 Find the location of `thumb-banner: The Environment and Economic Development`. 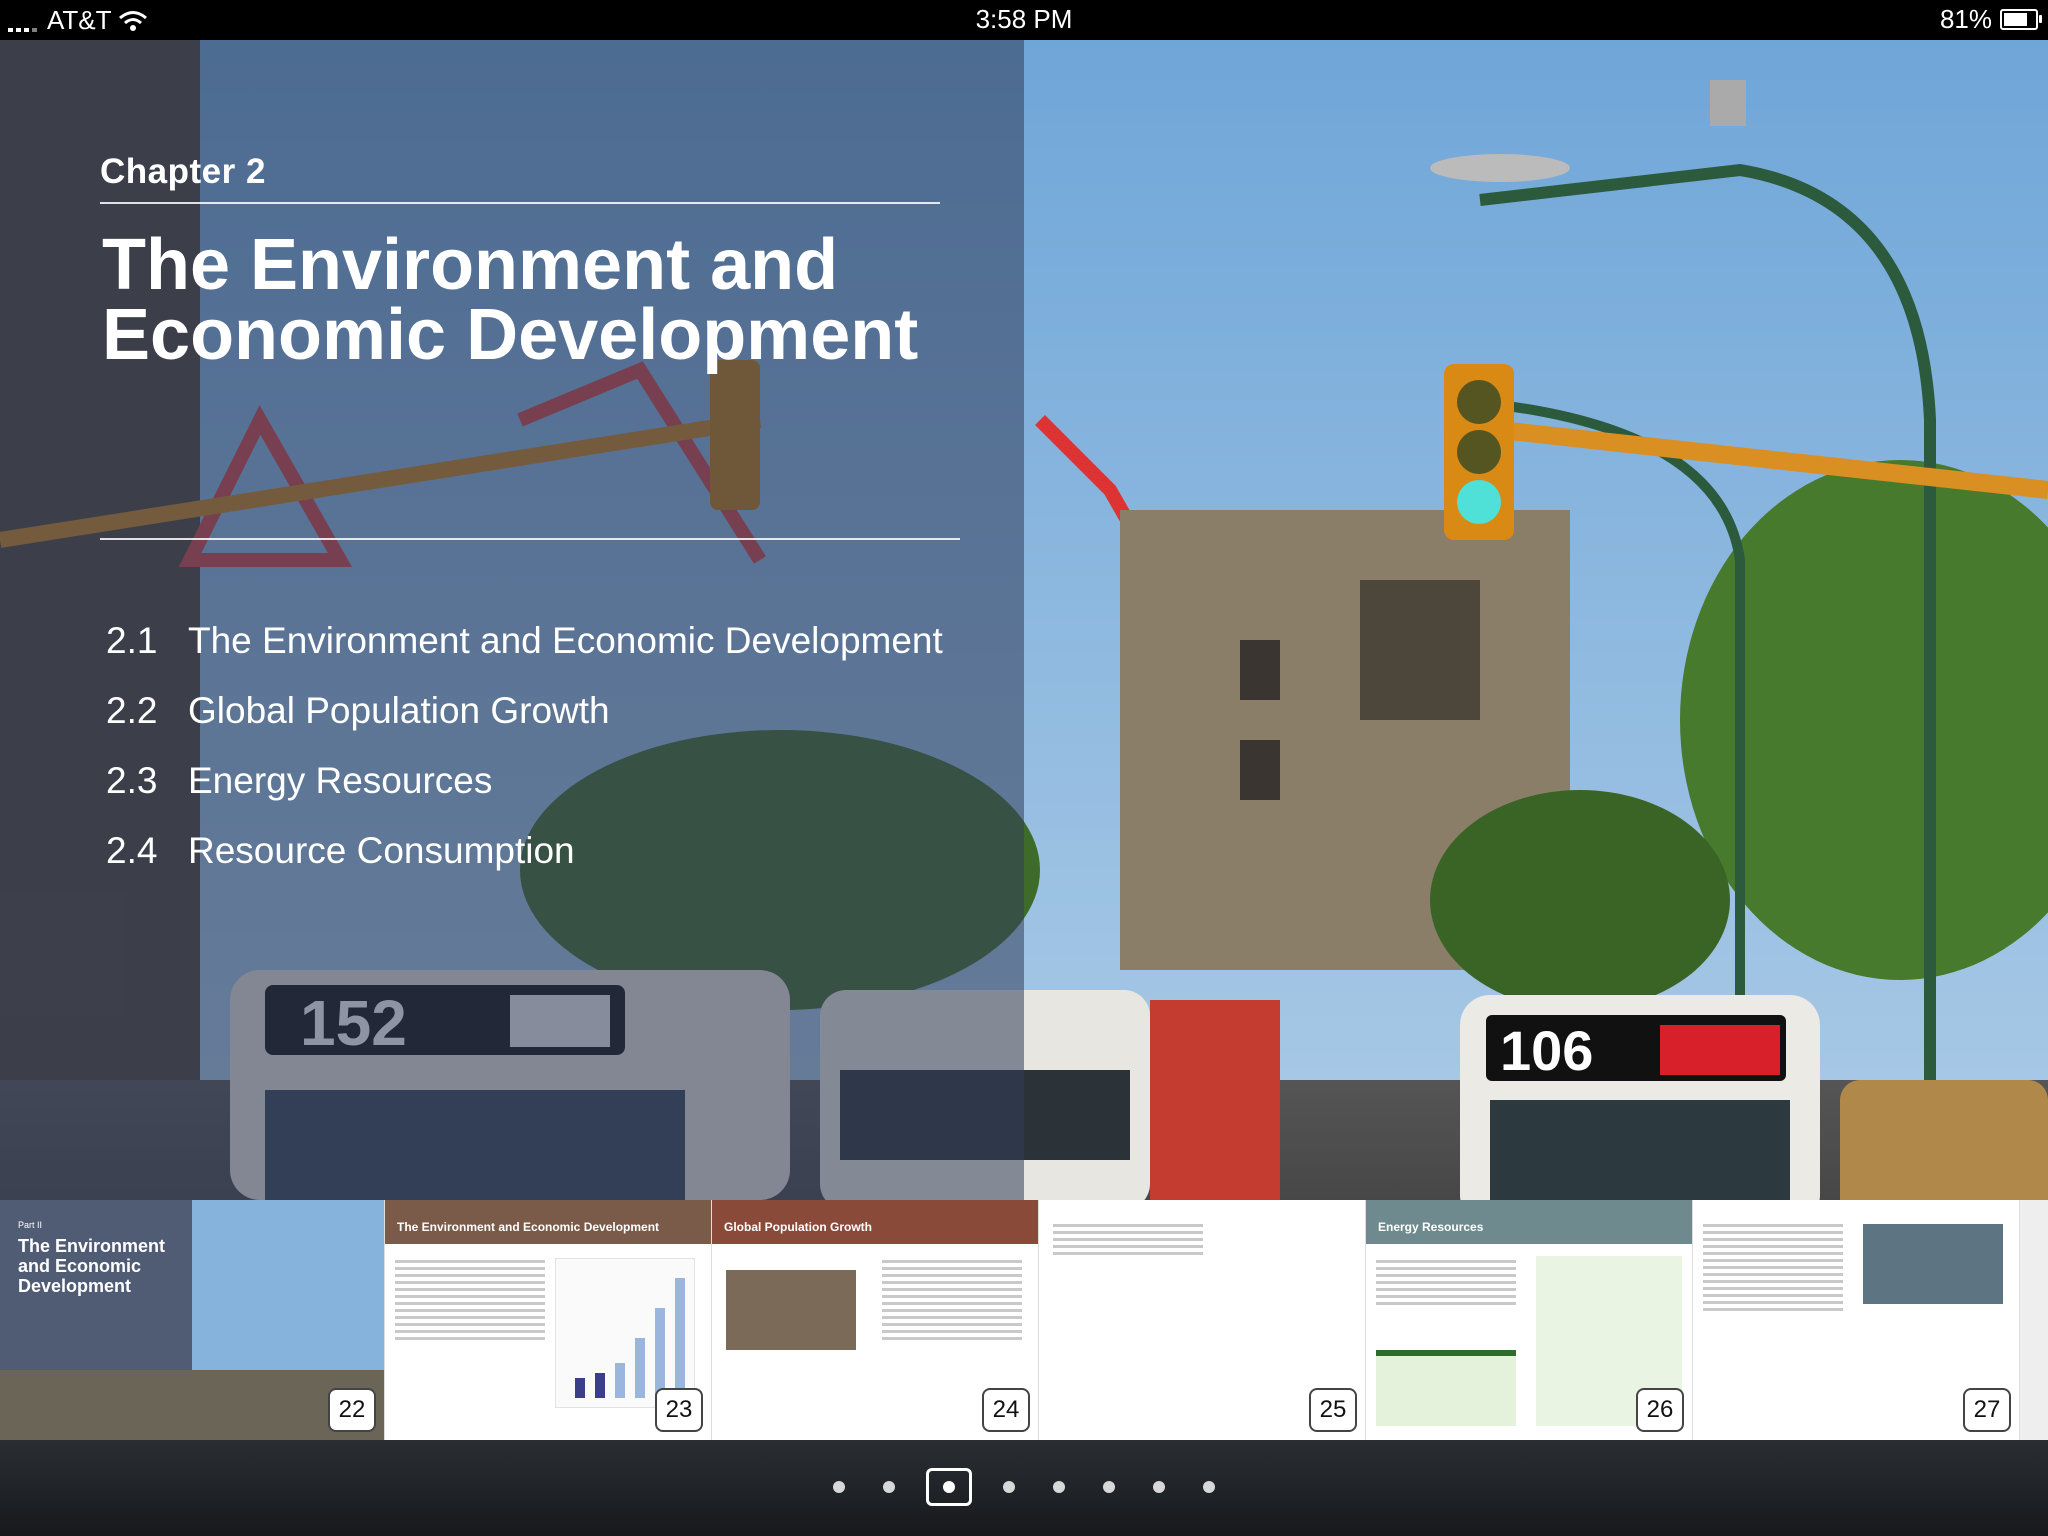

thumb-banner: The Environment and Economic Development is located at coordinates (548, 1222).